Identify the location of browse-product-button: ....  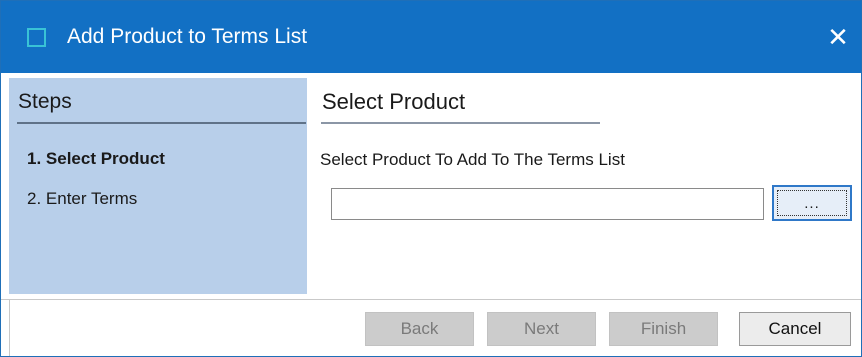
(812, 203).